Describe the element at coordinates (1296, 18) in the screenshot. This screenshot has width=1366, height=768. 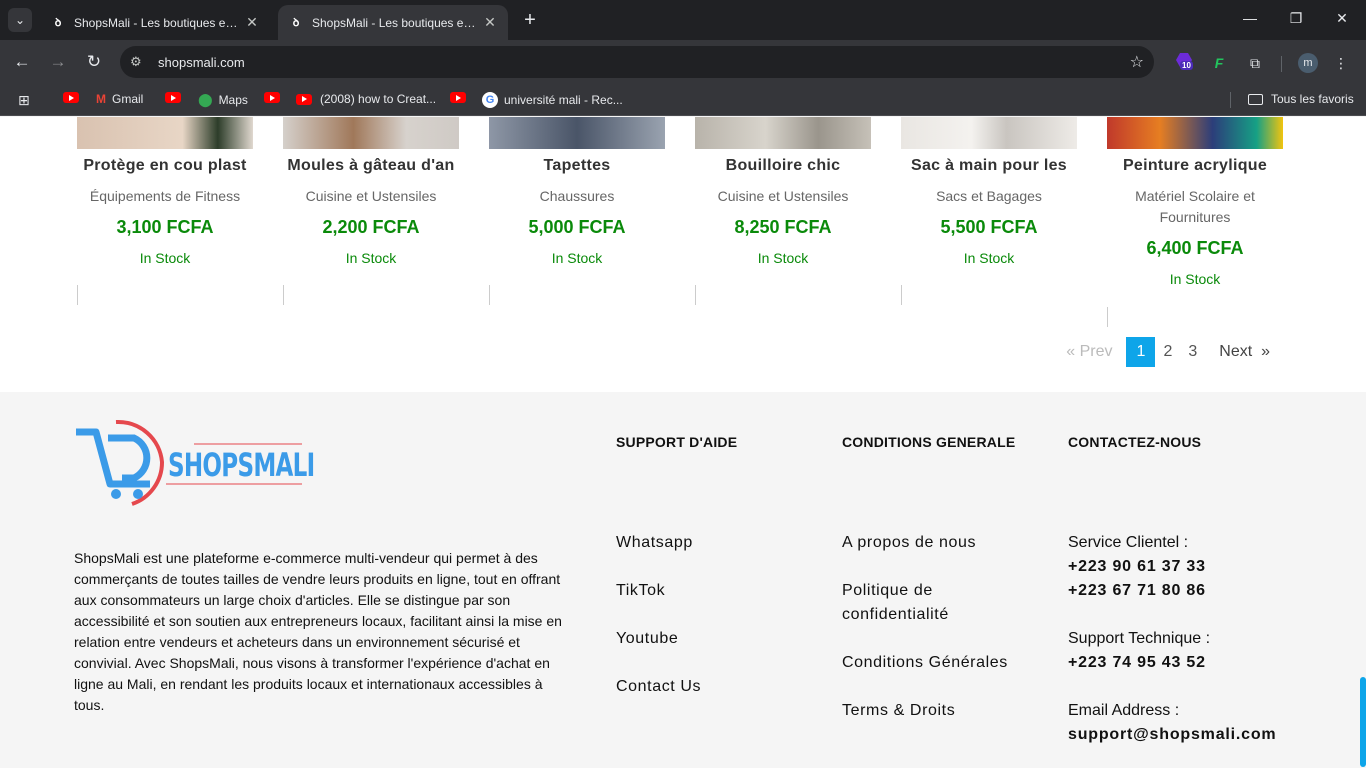
I see `restore-button: ❐` at that location.